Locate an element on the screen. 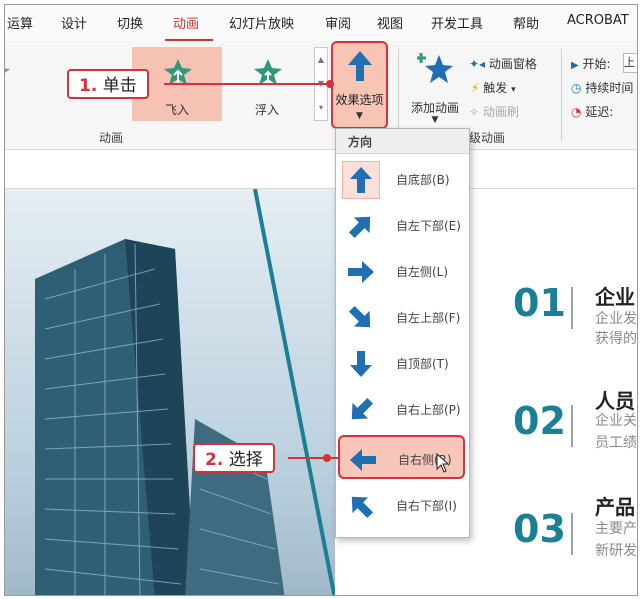  row-title: 产品 is located at coordinates (615, 507).